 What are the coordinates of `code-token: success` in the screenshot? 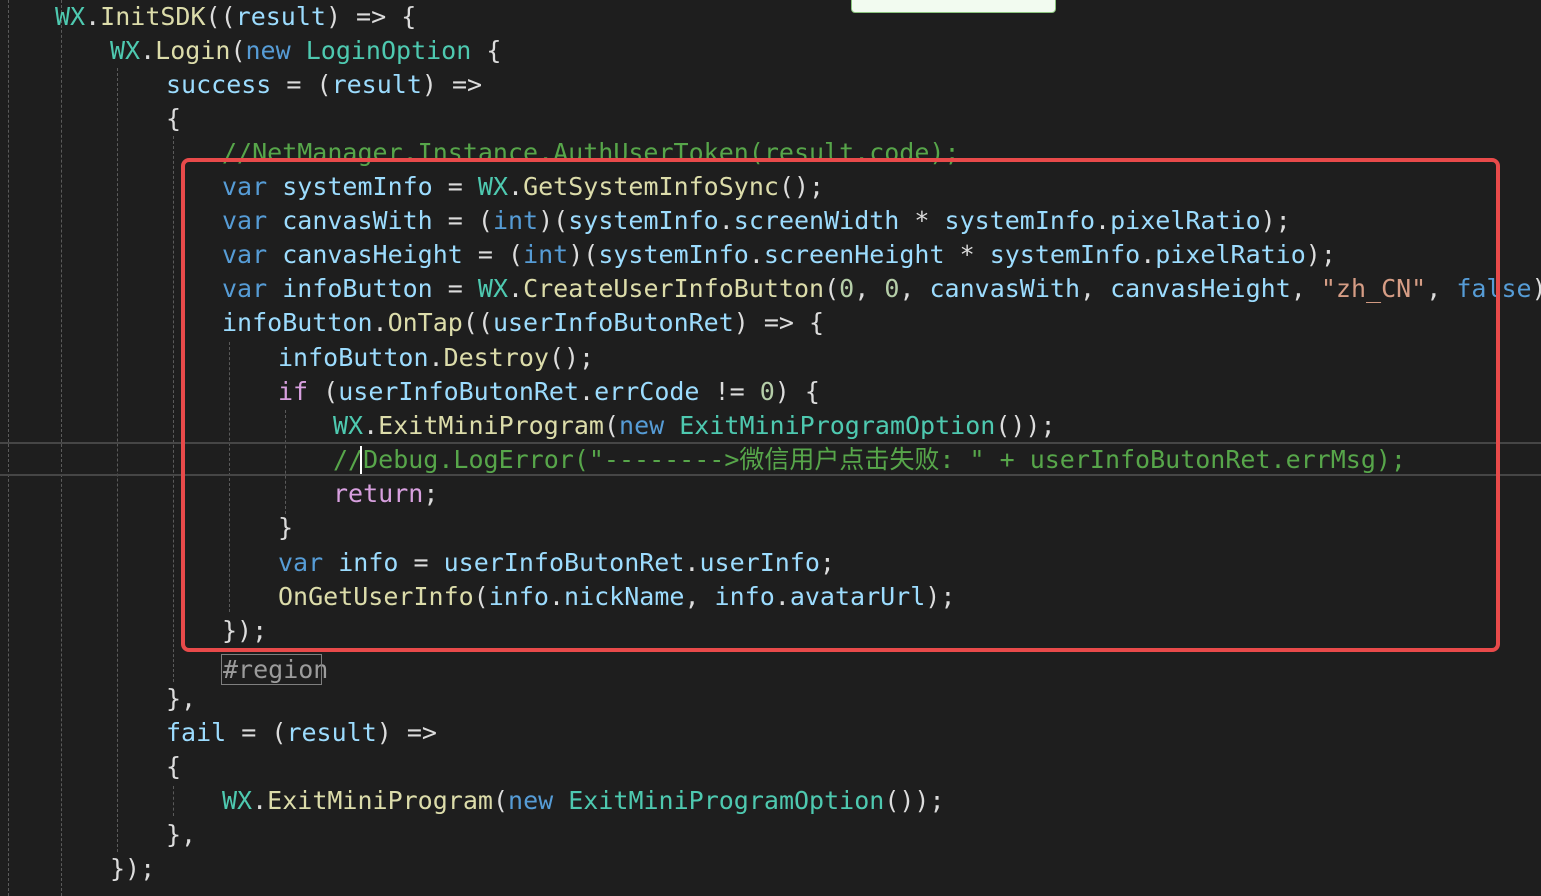 It's located at (219, 84).